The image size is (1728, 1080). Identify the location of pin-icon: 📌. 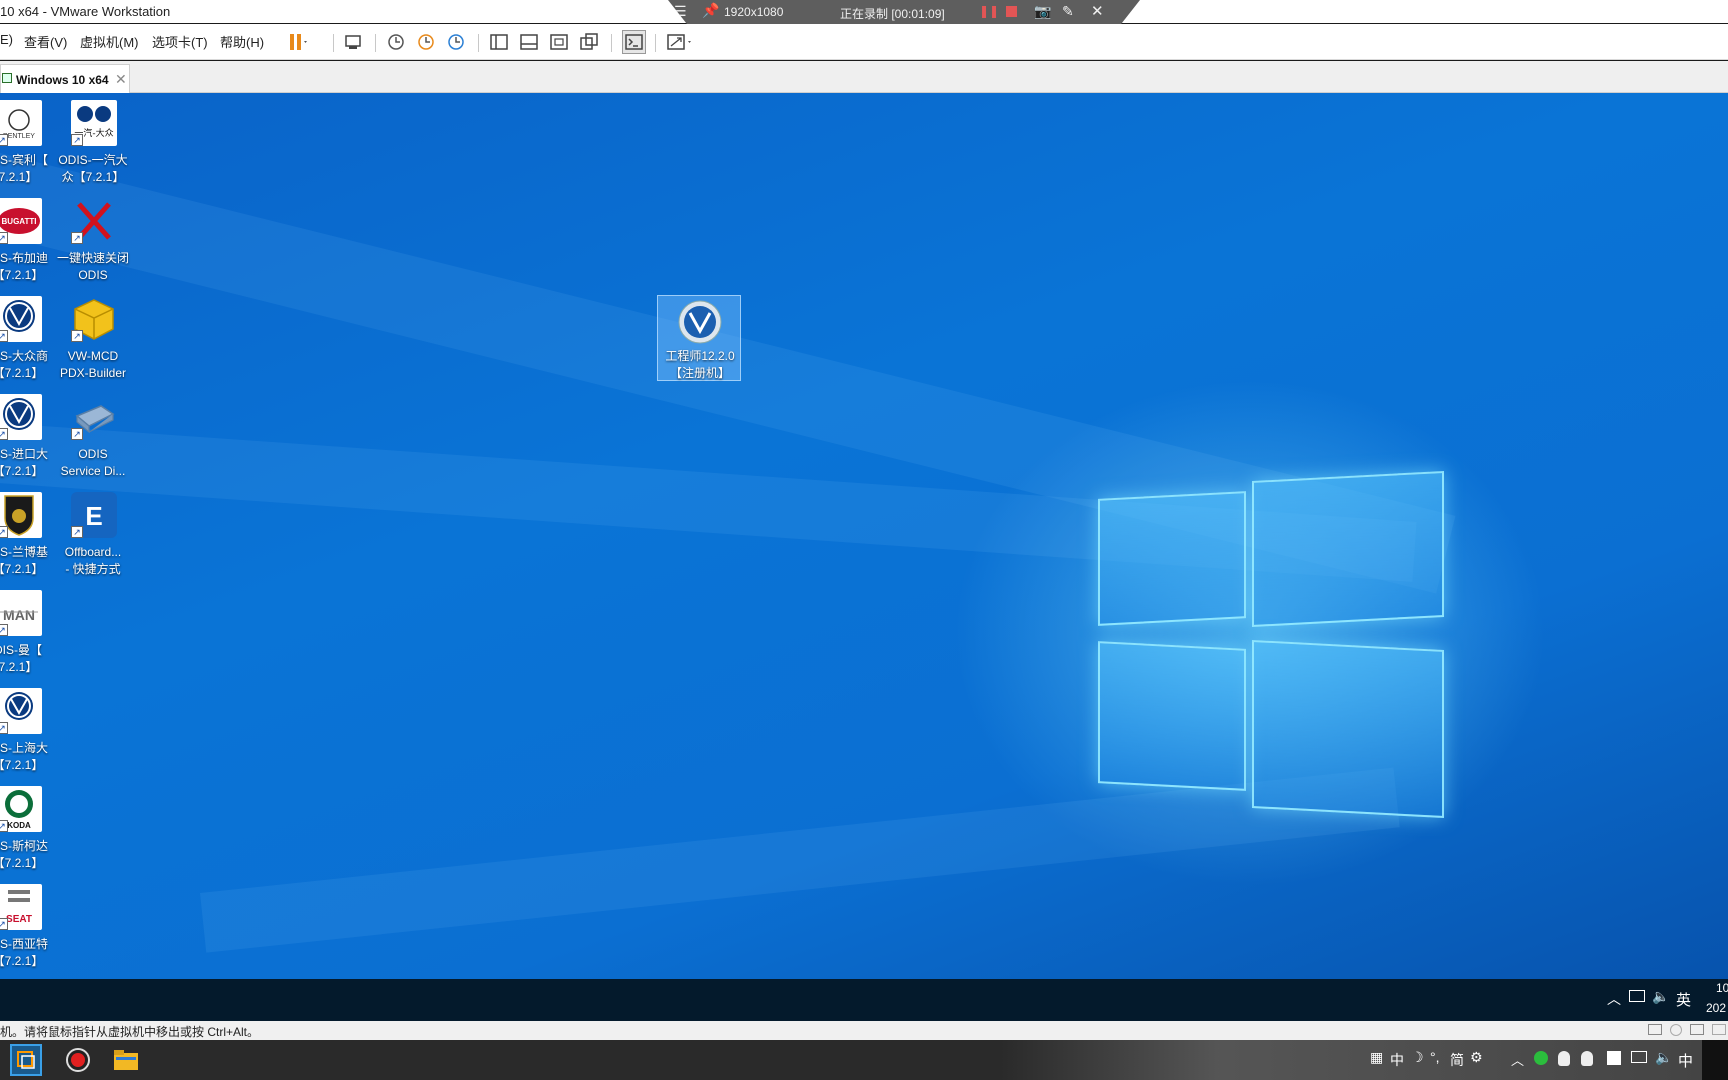
(710, 10).